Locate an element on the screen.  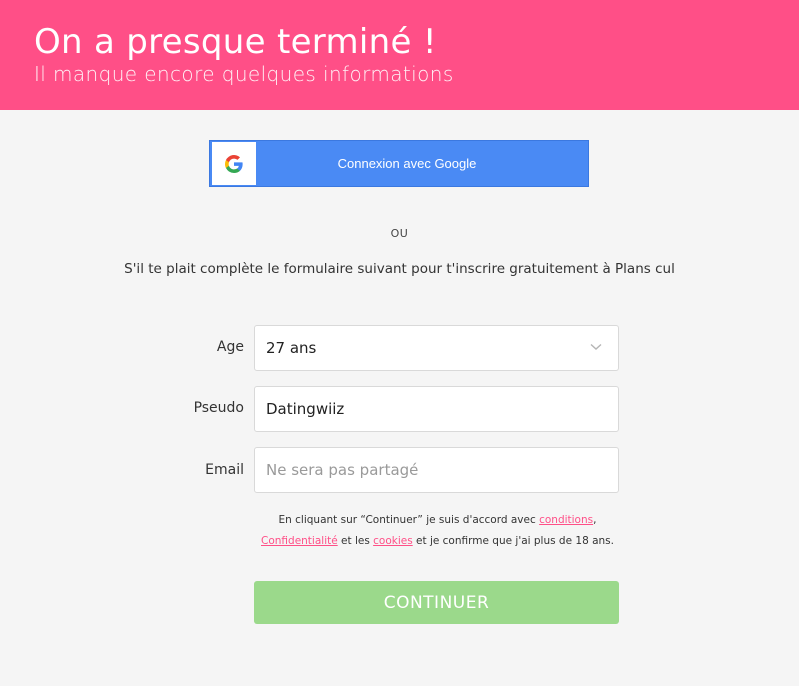
google-login-button: Connexion avec Google is located at coordinates (399, 163).